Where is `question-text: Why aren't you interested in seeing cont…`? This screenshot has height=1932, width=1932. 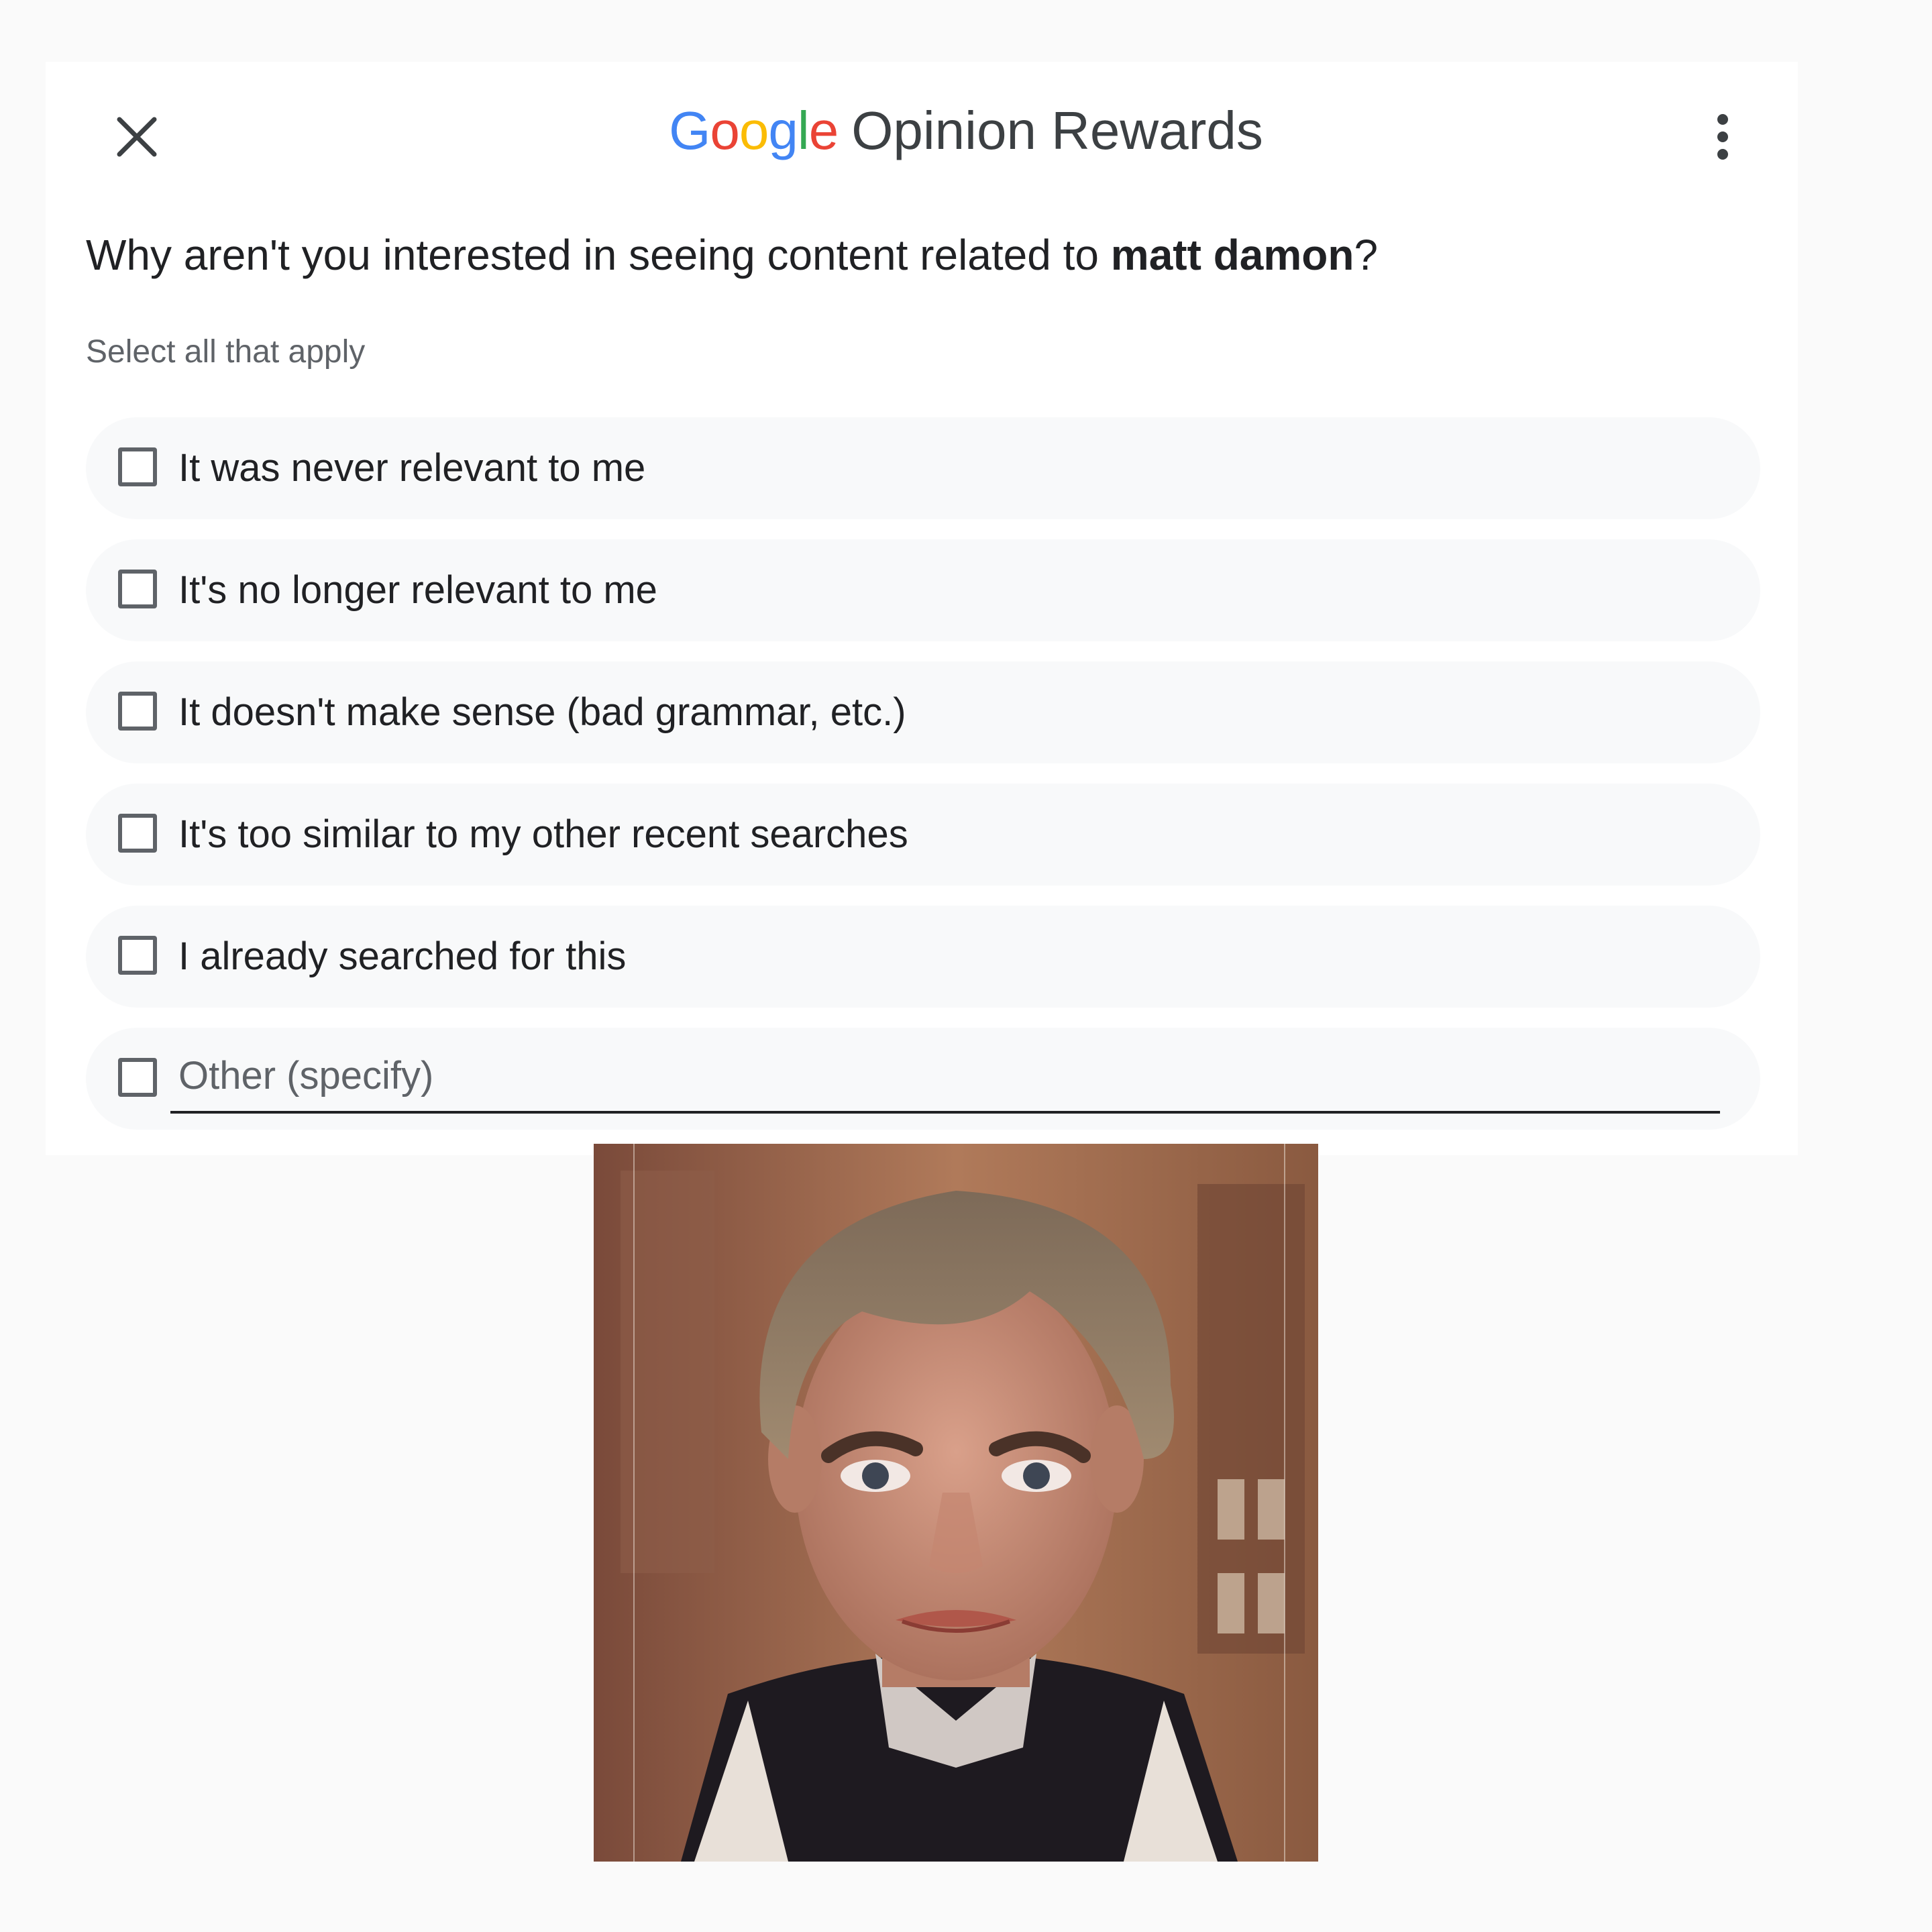
question-text: Why aren't you interested in seeing cont… is located at coordinates (944, 254).